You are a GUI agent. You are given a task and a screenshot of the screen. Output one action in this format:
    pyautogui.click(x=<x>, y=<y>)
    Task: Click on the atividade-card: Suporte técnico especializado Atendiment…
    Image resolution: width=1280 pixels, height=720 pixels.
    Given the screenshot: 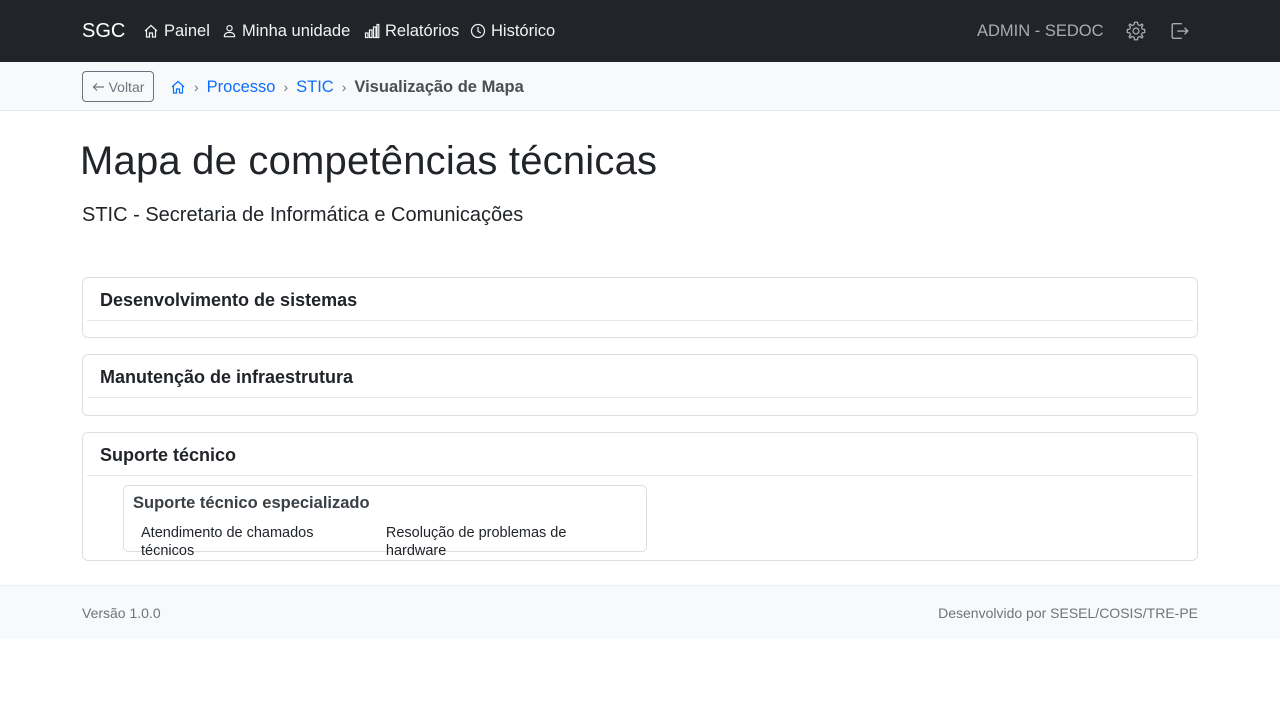 What is the action you would take?
    pyautogui.click(x=385, y=522)
    